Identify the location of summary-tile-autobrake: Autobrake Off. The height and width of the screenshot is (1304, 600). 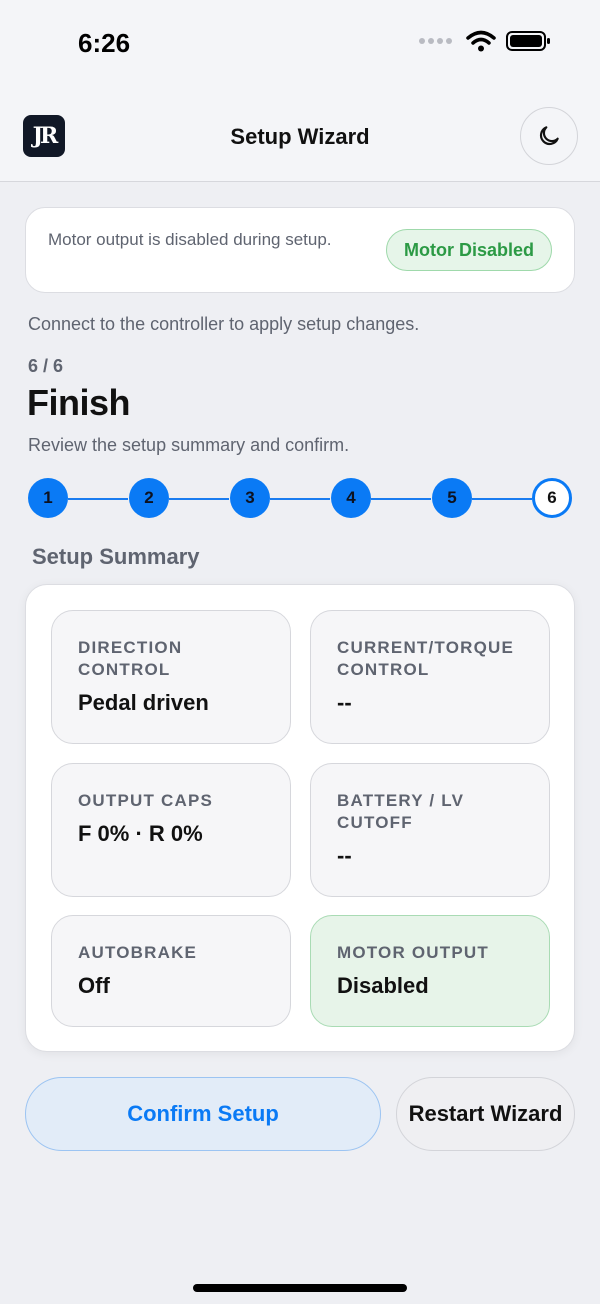
(171, 971).